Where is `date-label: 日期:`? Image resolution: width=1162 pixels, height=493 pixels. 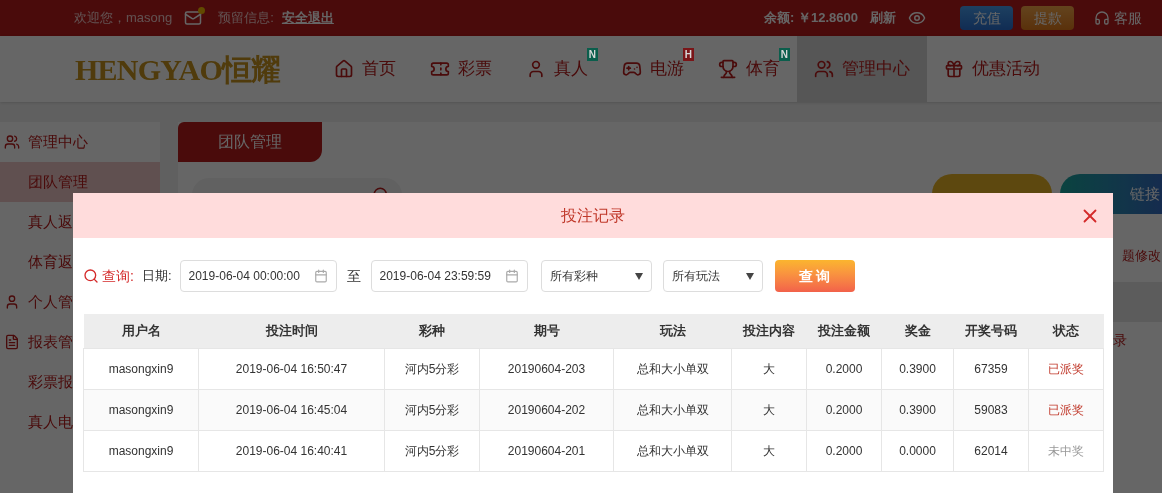
date-label: 日期: is located at coordinates (156, 276).